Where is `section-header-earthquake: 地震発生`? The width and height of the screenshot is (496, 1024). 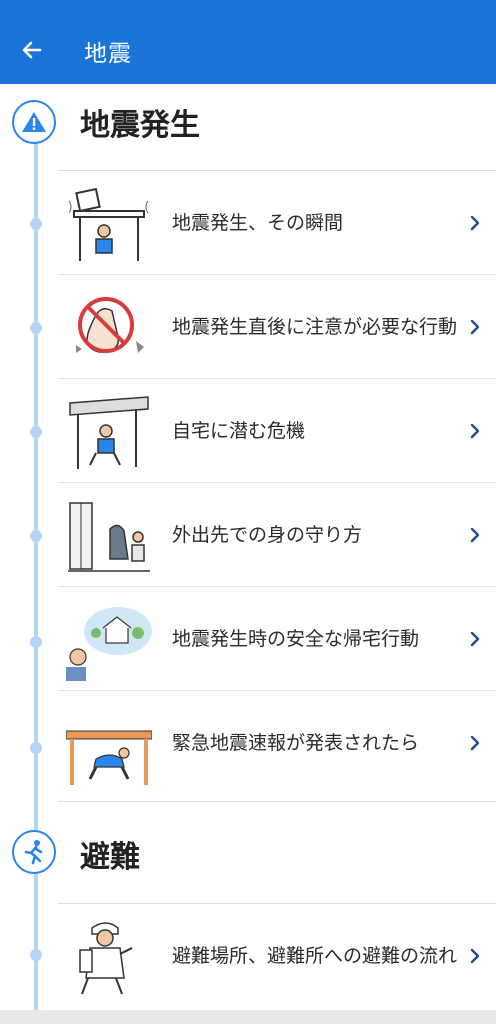 section-header-earthquake: 地震発生 is located at coordinates (248, 122).